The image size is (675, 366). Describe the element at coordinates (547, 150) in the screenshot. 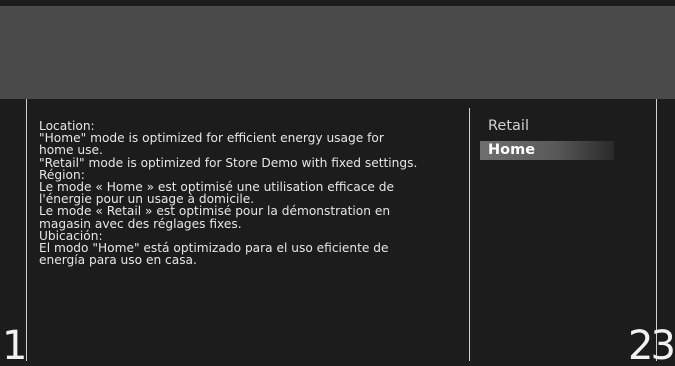

I see `menu-item-home: Home` at that location.